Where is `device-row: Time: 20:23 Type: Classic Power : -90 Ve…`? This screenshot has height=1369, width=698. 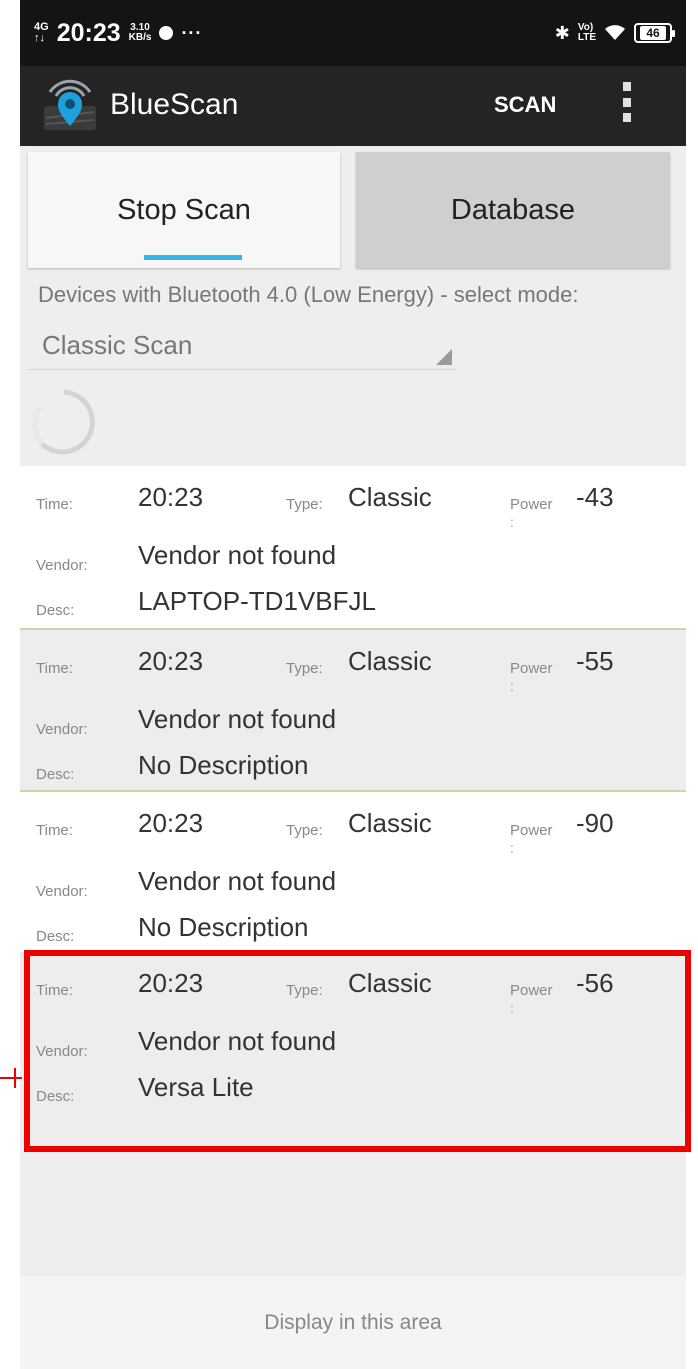
device-row: Time: 20:23 Type: Classic Power : -90 Ve… is located at coordinates (353, 871).